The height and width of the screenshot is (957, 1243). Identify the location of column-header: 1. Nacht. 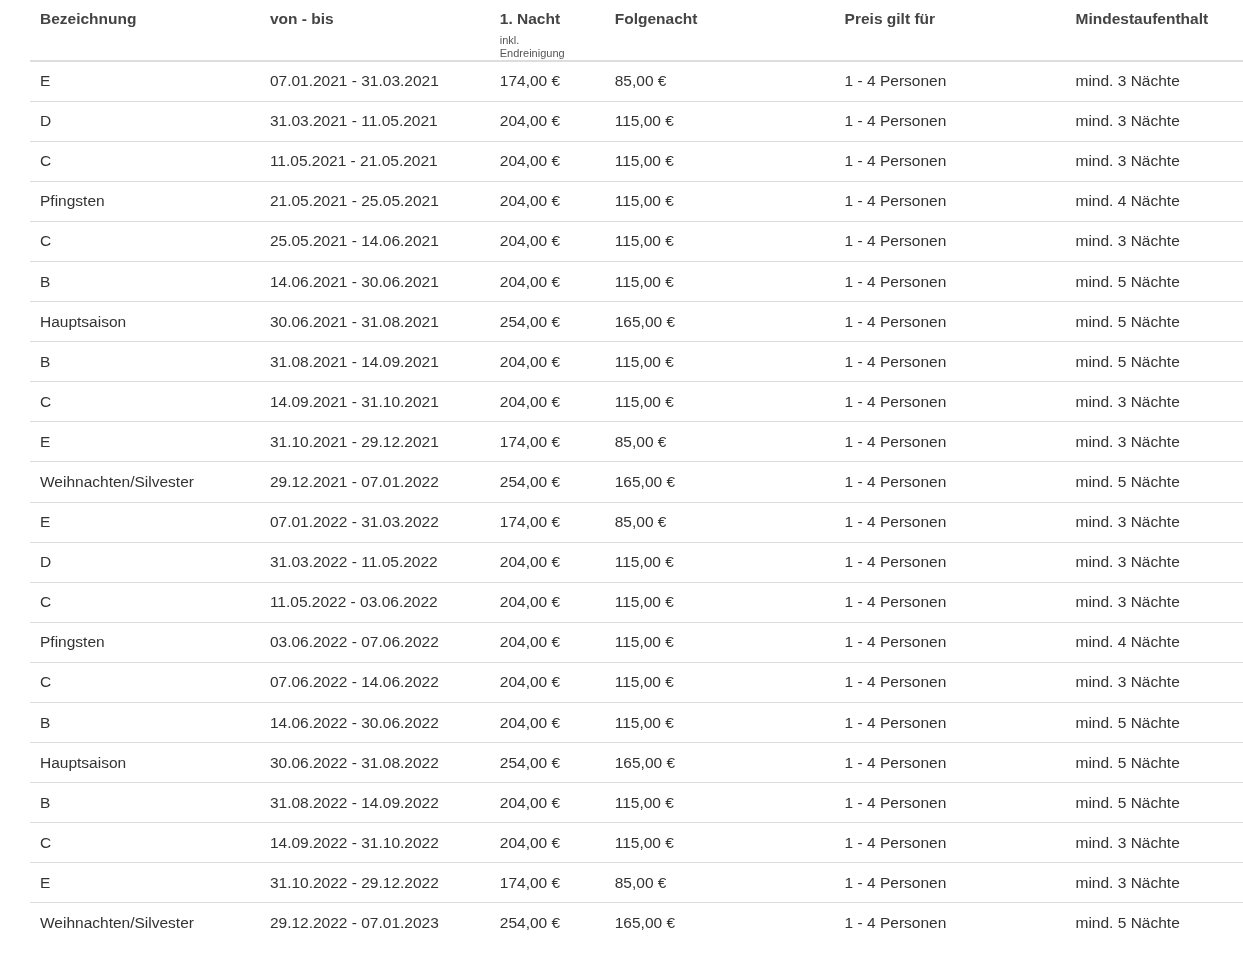
(530, 19).